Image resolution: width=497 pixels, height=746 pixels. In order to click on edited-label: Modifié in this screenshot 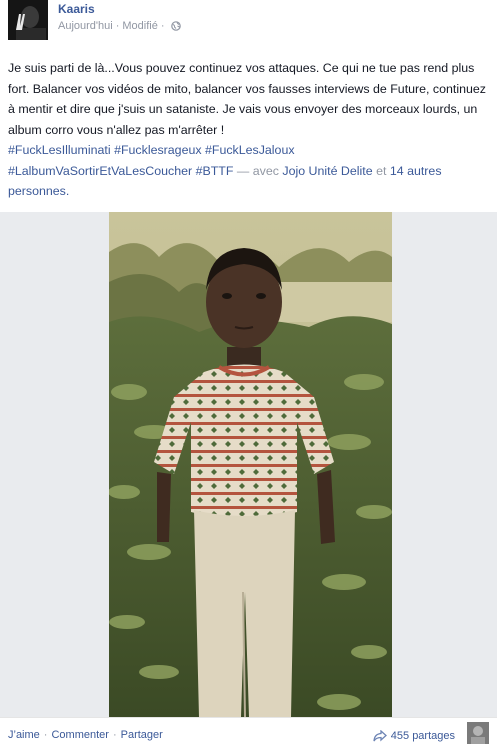, I will do `click(139, 26)`.